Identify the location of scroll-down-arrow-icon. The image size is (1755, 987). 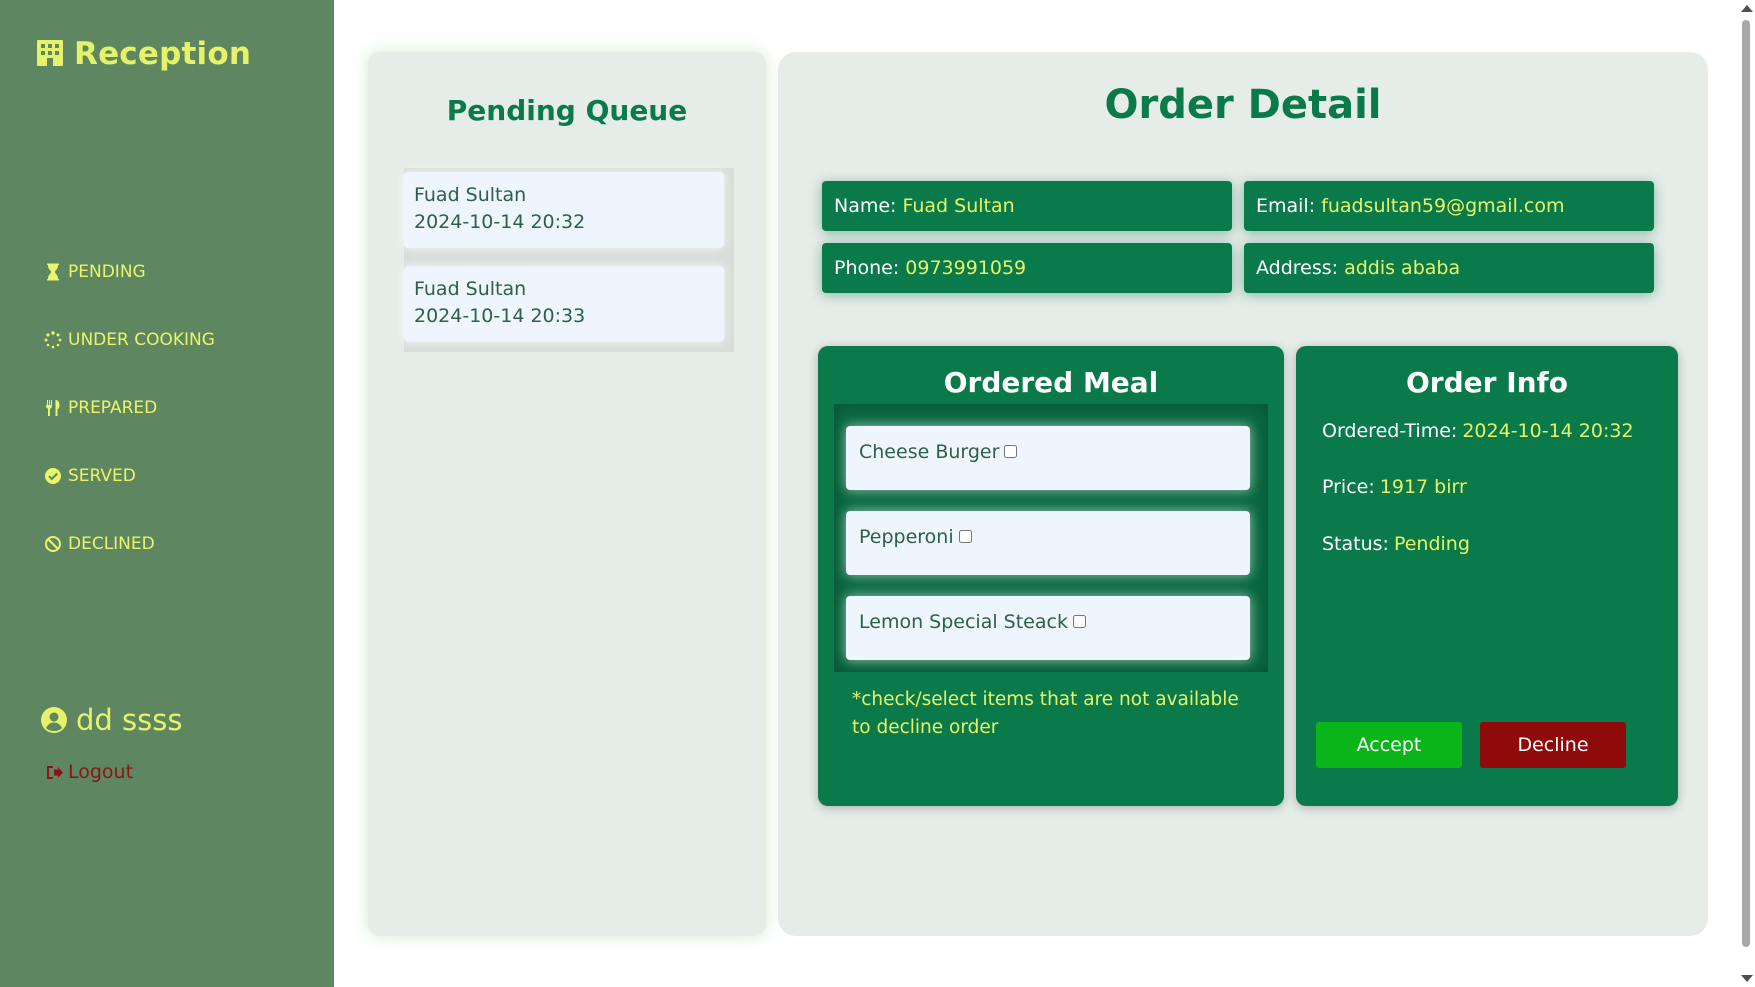
(1747, 978).